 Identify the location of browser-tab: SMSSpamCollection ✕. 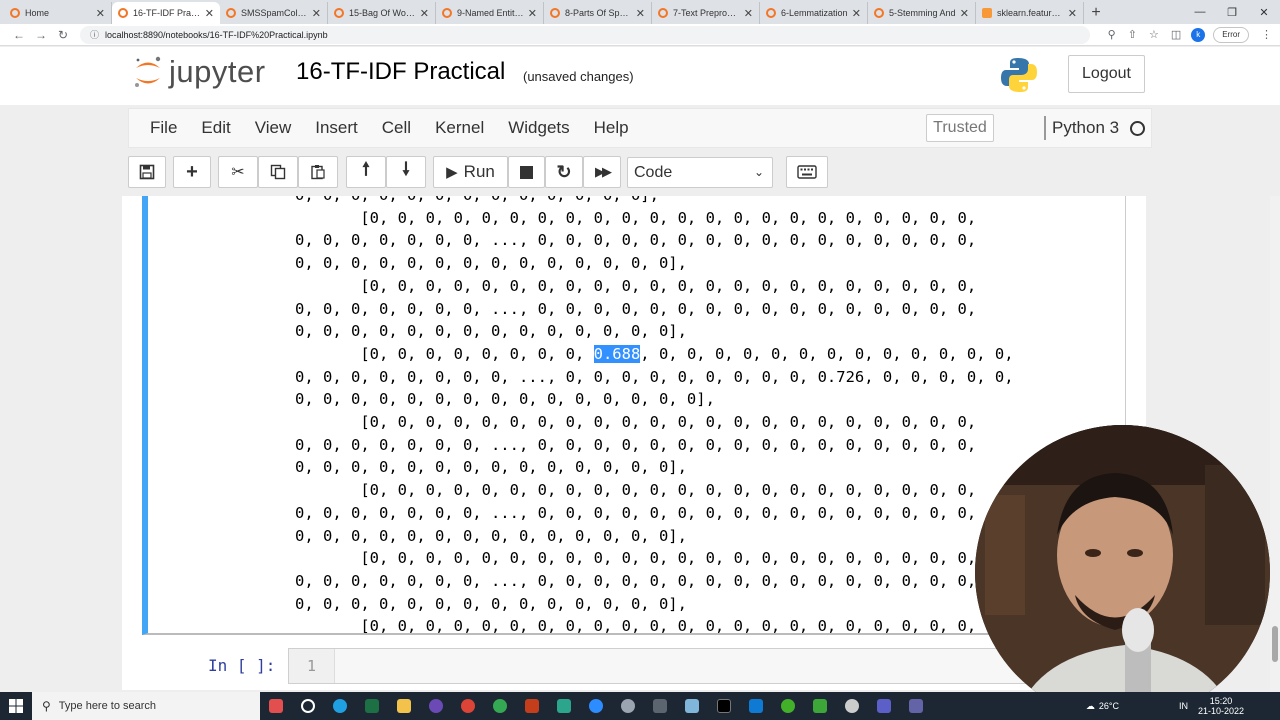
(274, 13).